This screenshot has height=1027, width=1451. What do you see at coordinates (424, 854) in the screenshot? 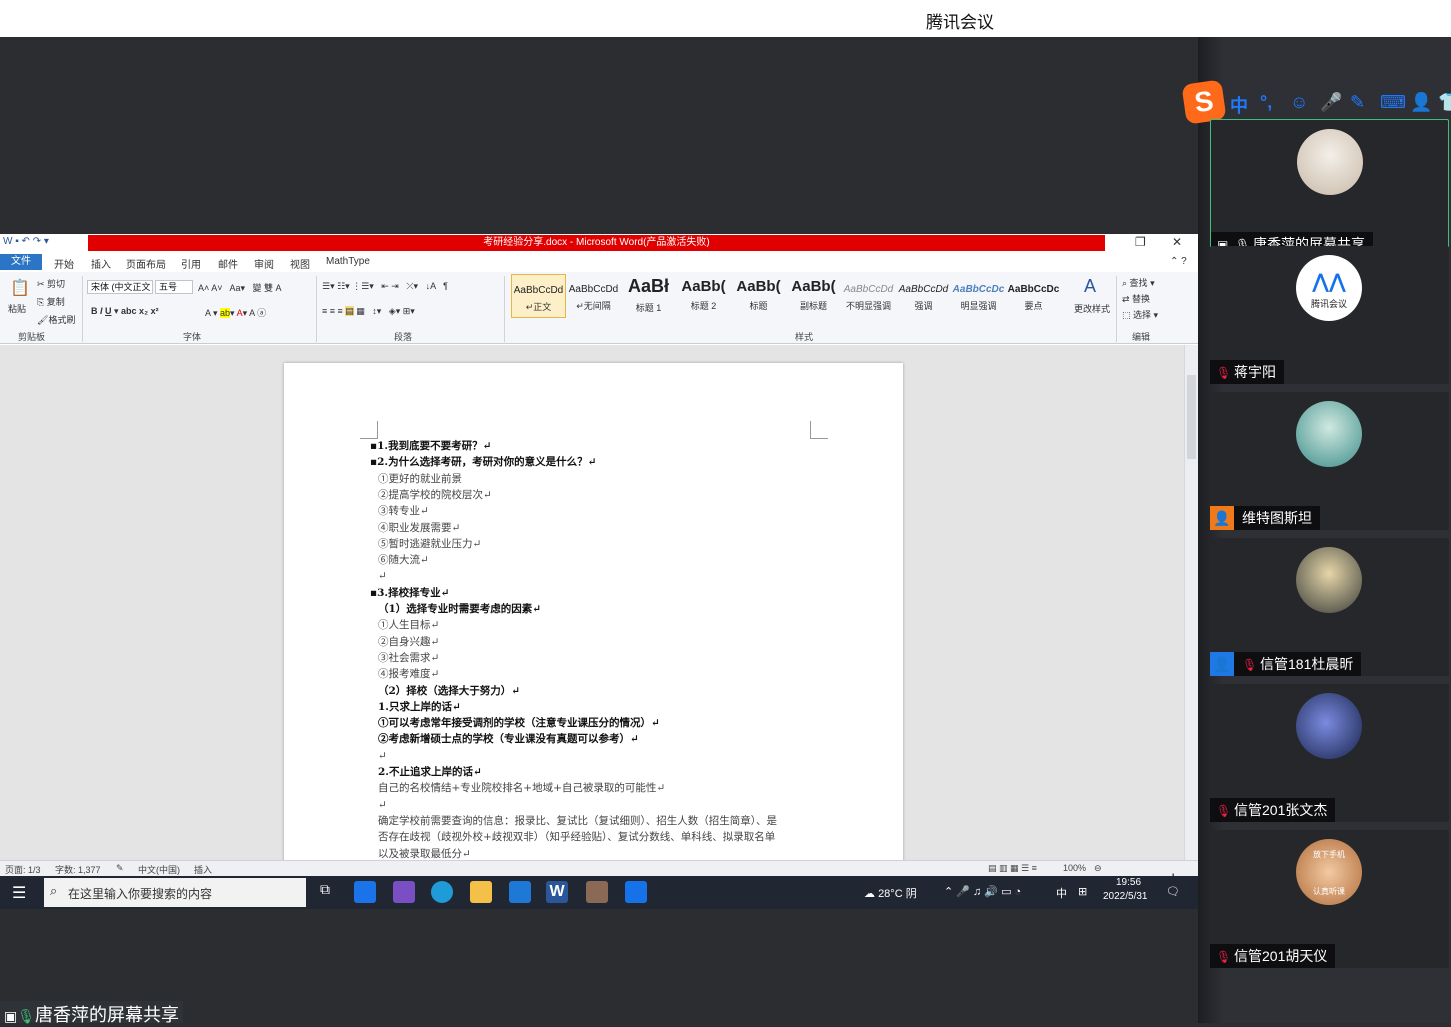
I see `document-line: 以及被录取最低分↵` at bounding box center [424, 854].